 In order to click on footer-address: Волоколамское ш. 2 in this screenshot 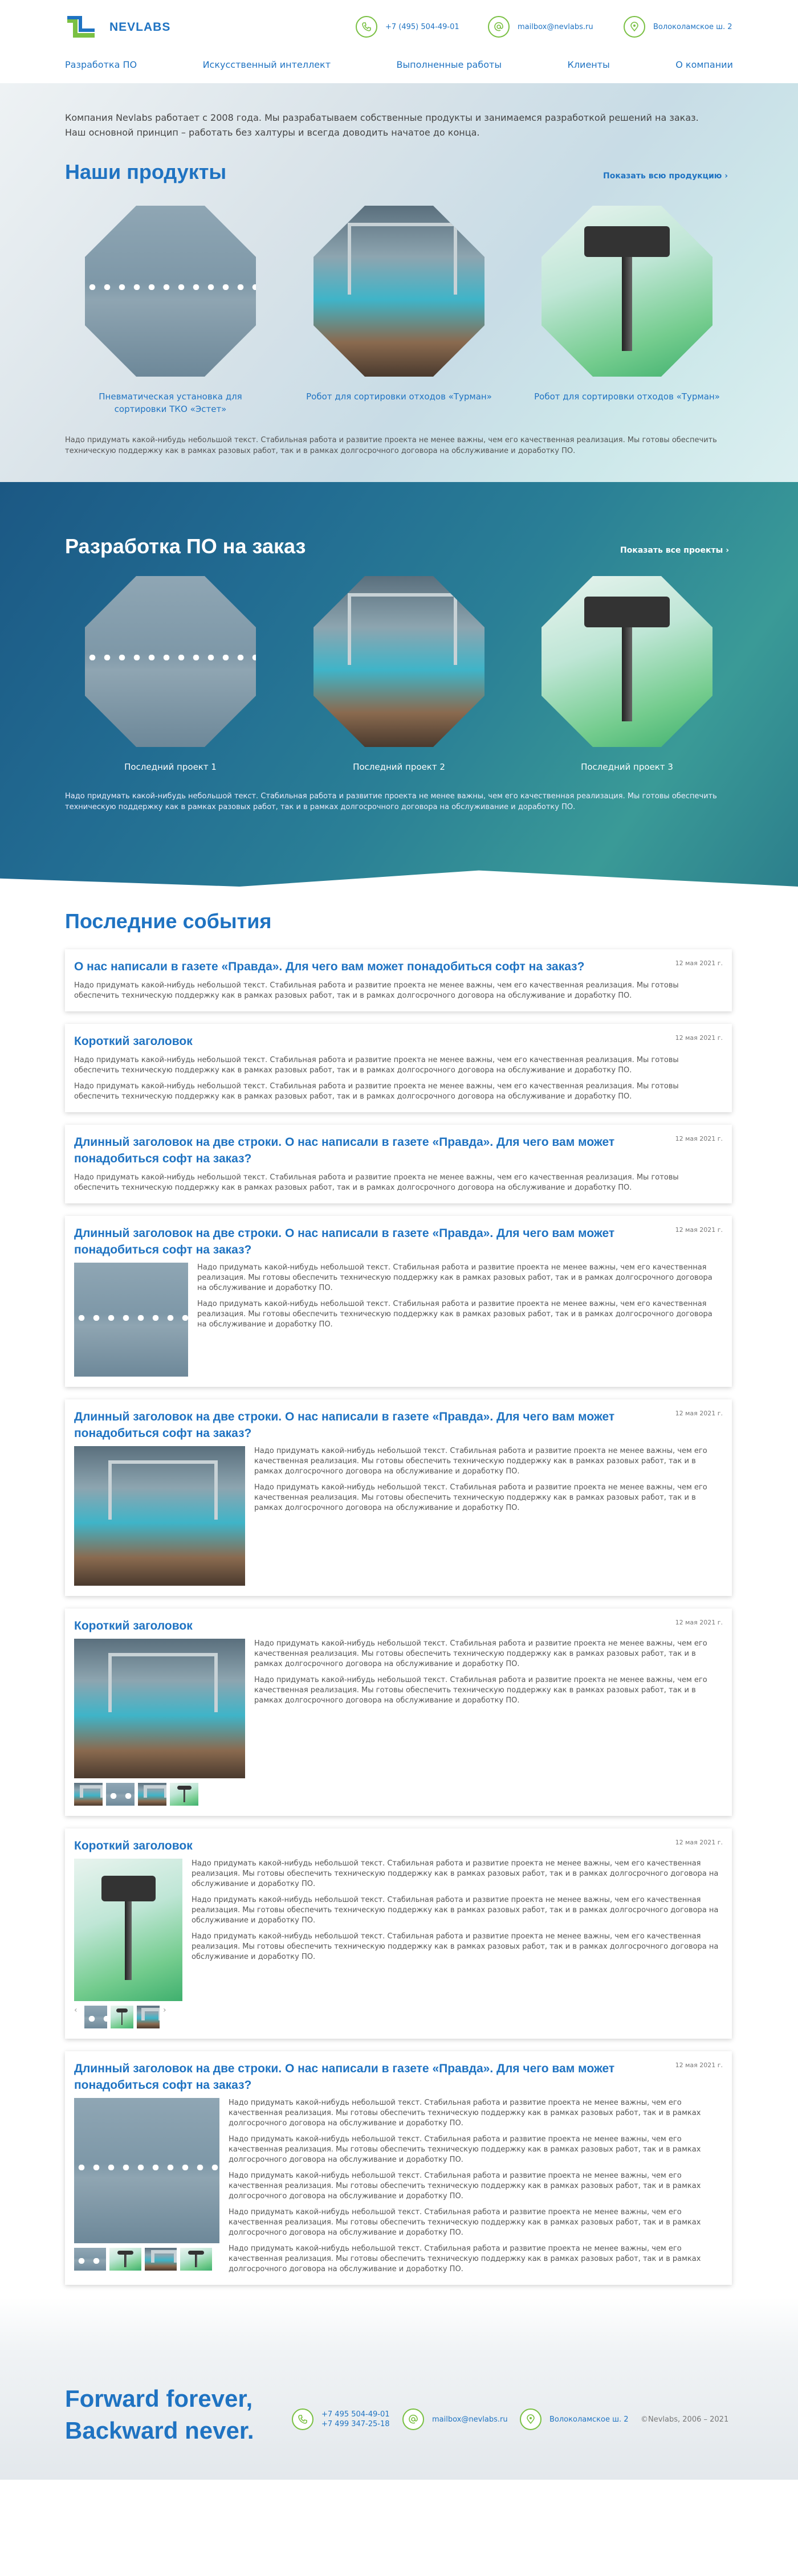, I will do `click(574, 2419)`.